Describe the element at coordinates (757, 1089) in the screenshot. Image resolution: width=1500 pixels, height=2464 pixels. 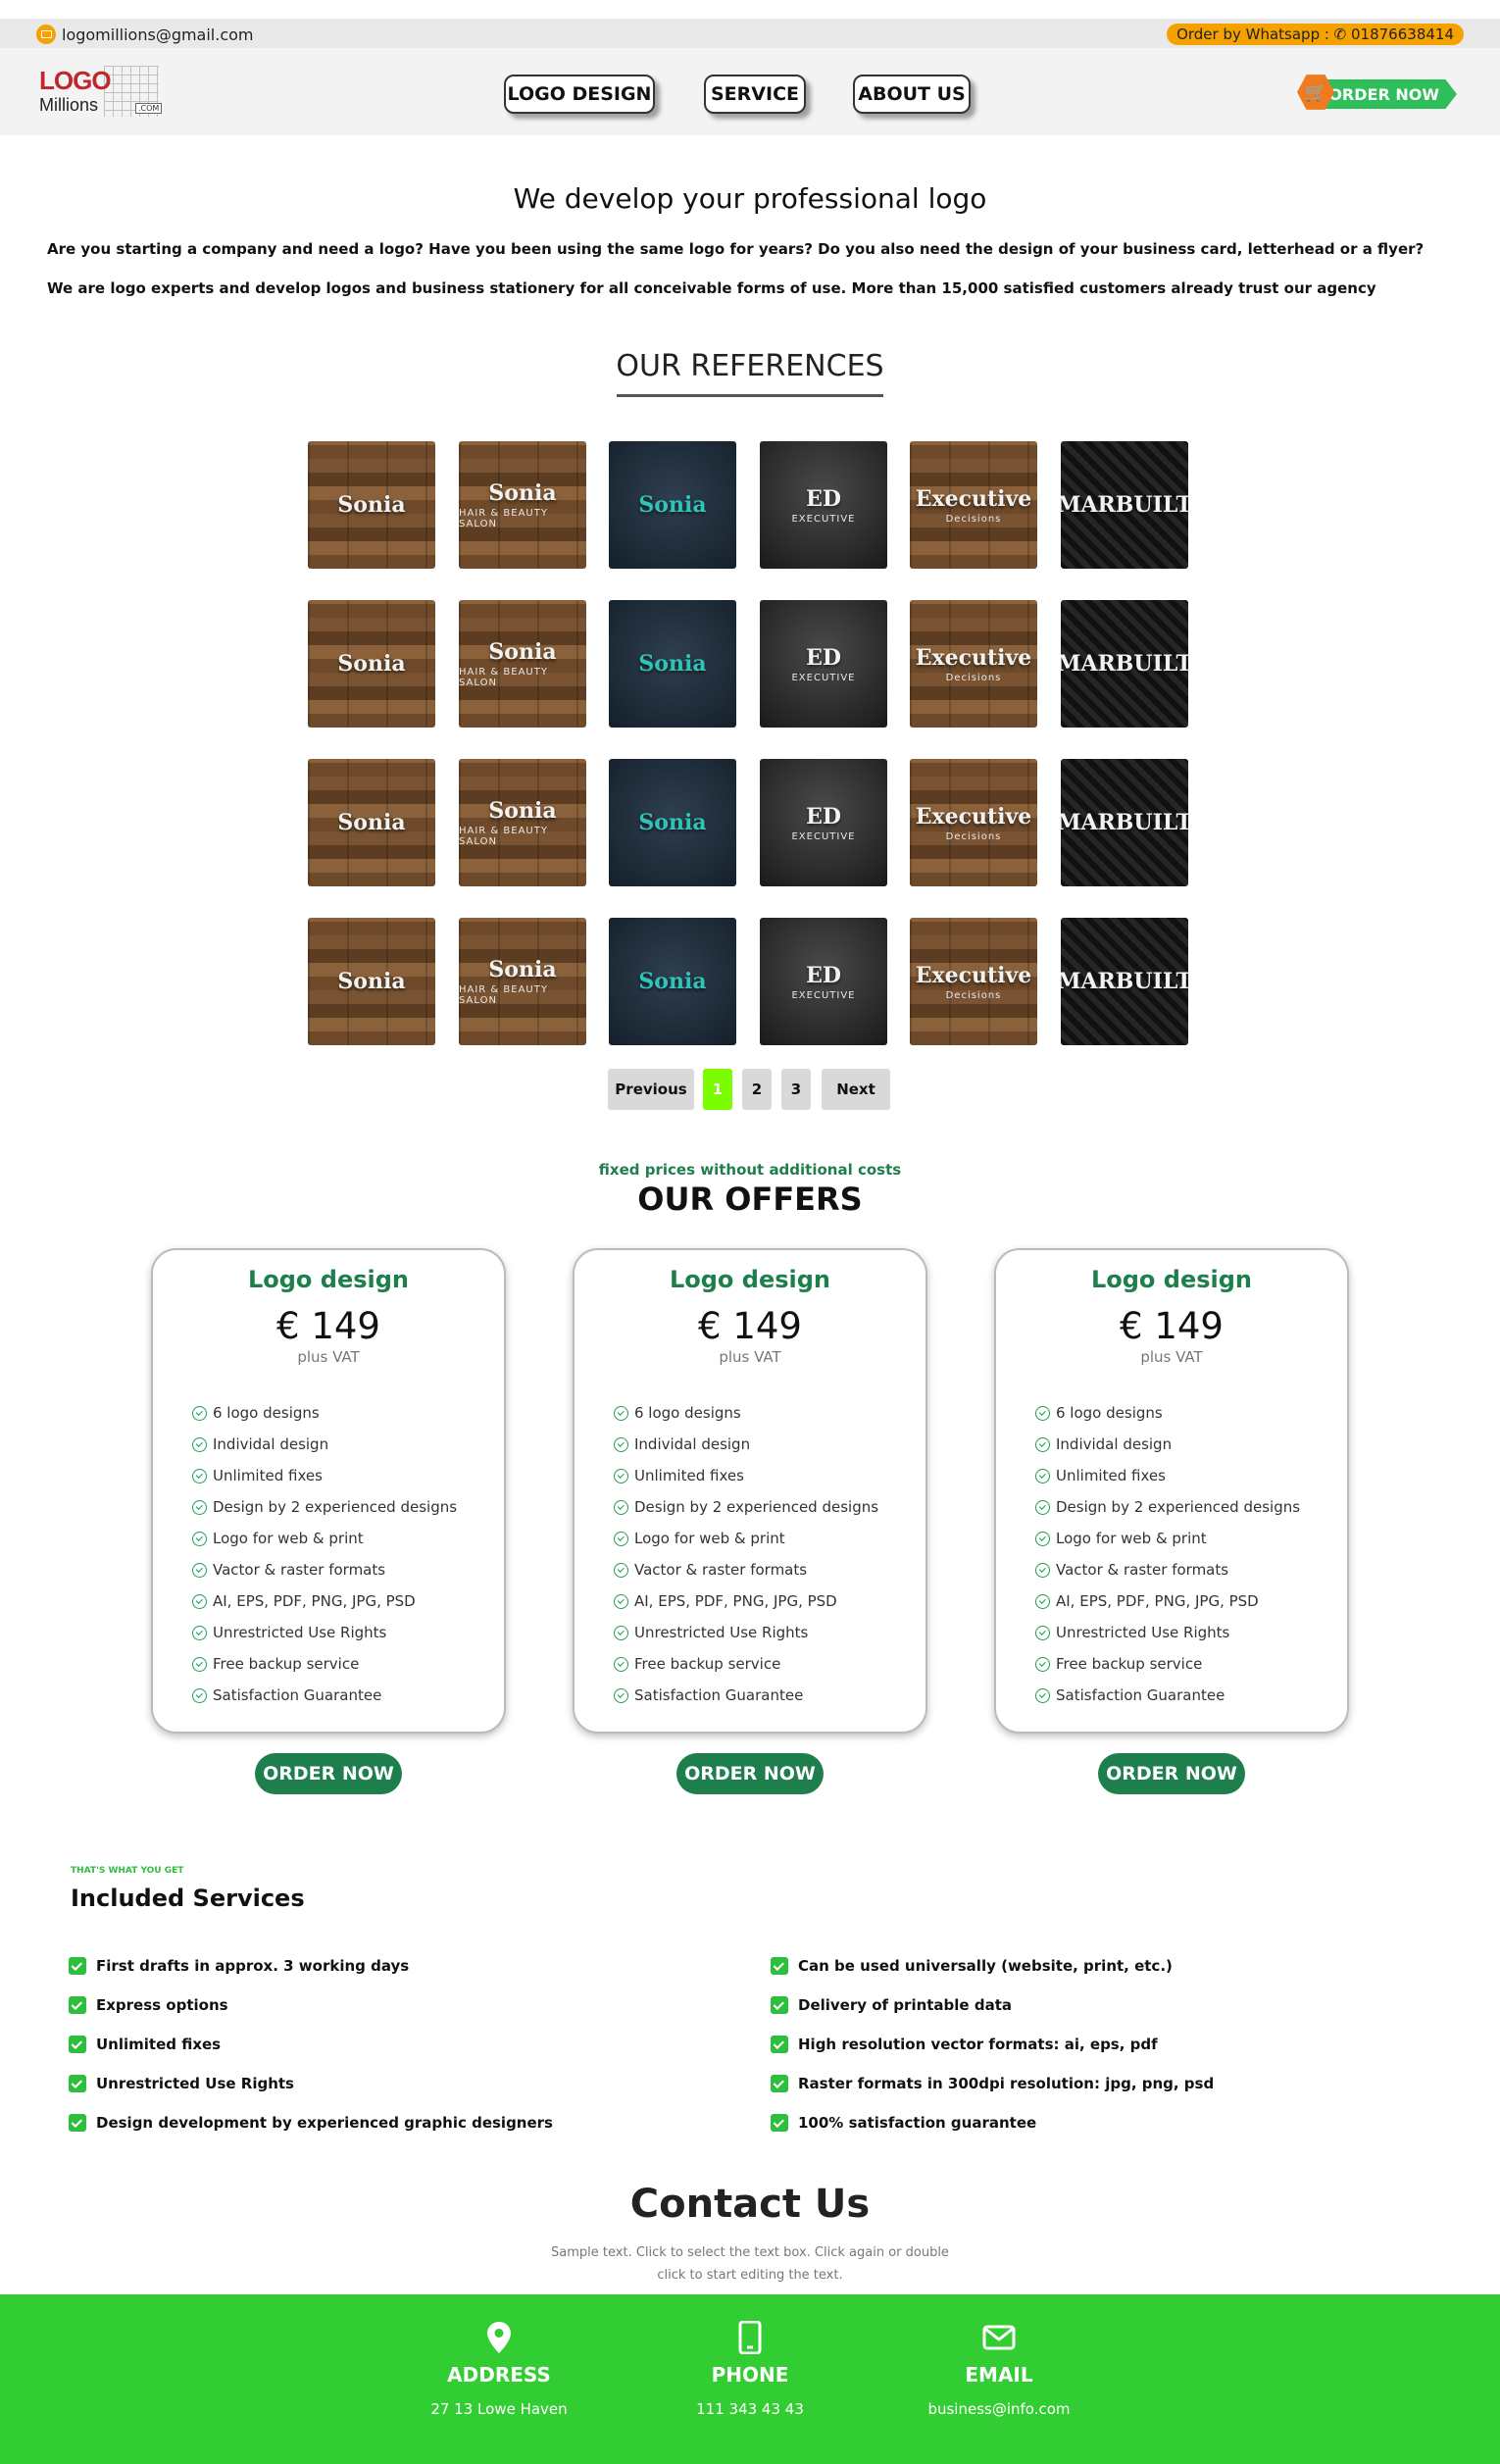
I see `pager-page-2: 2` at that location.